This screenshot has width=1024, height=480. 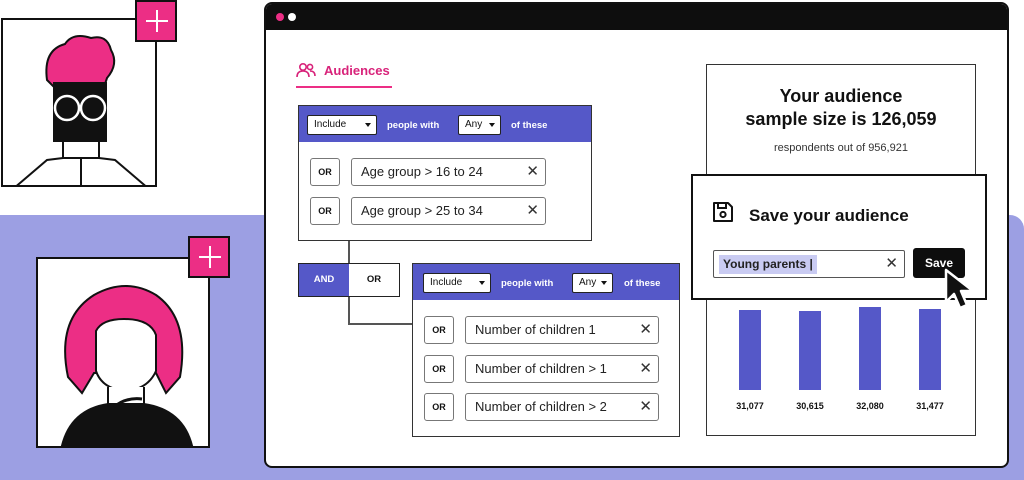 What do you see at coordinates (636, 17) in the screenshot?
I see `window-titlebar` at bounding box center [636, 17].